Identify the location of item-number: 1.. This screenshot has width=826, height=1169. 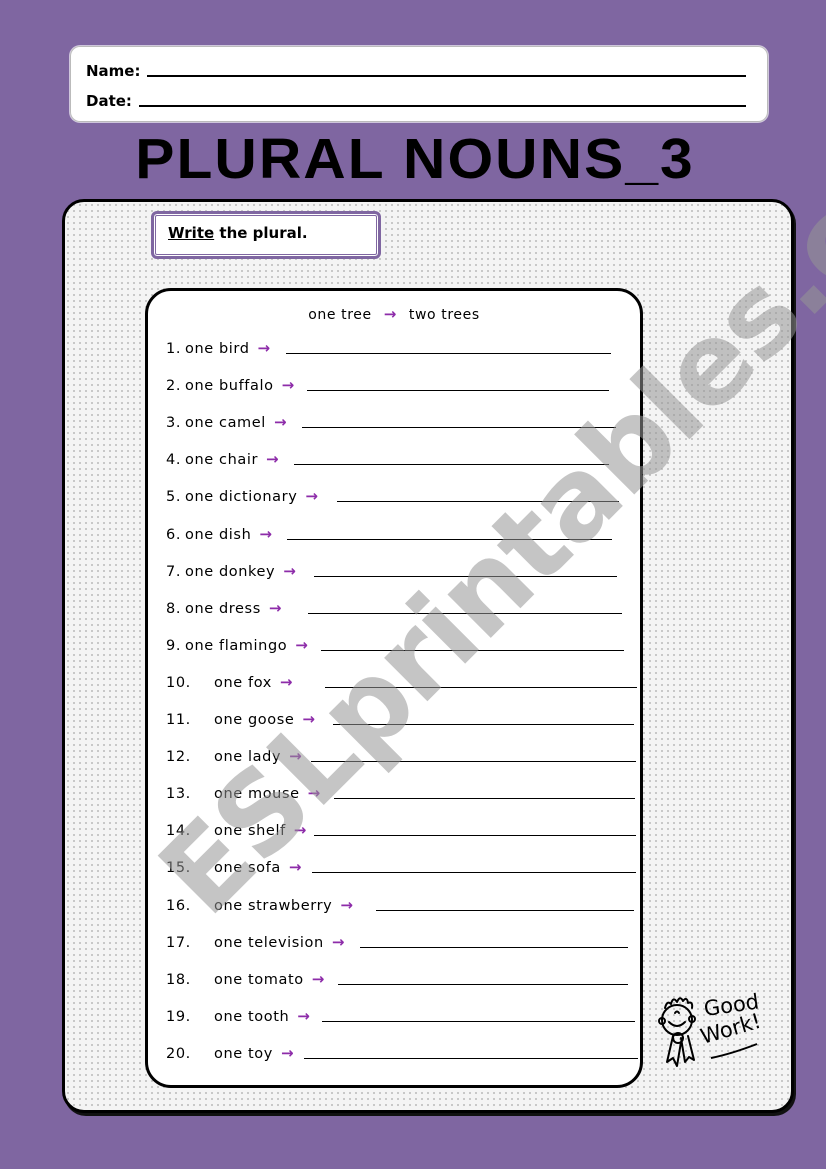
(174, 349).